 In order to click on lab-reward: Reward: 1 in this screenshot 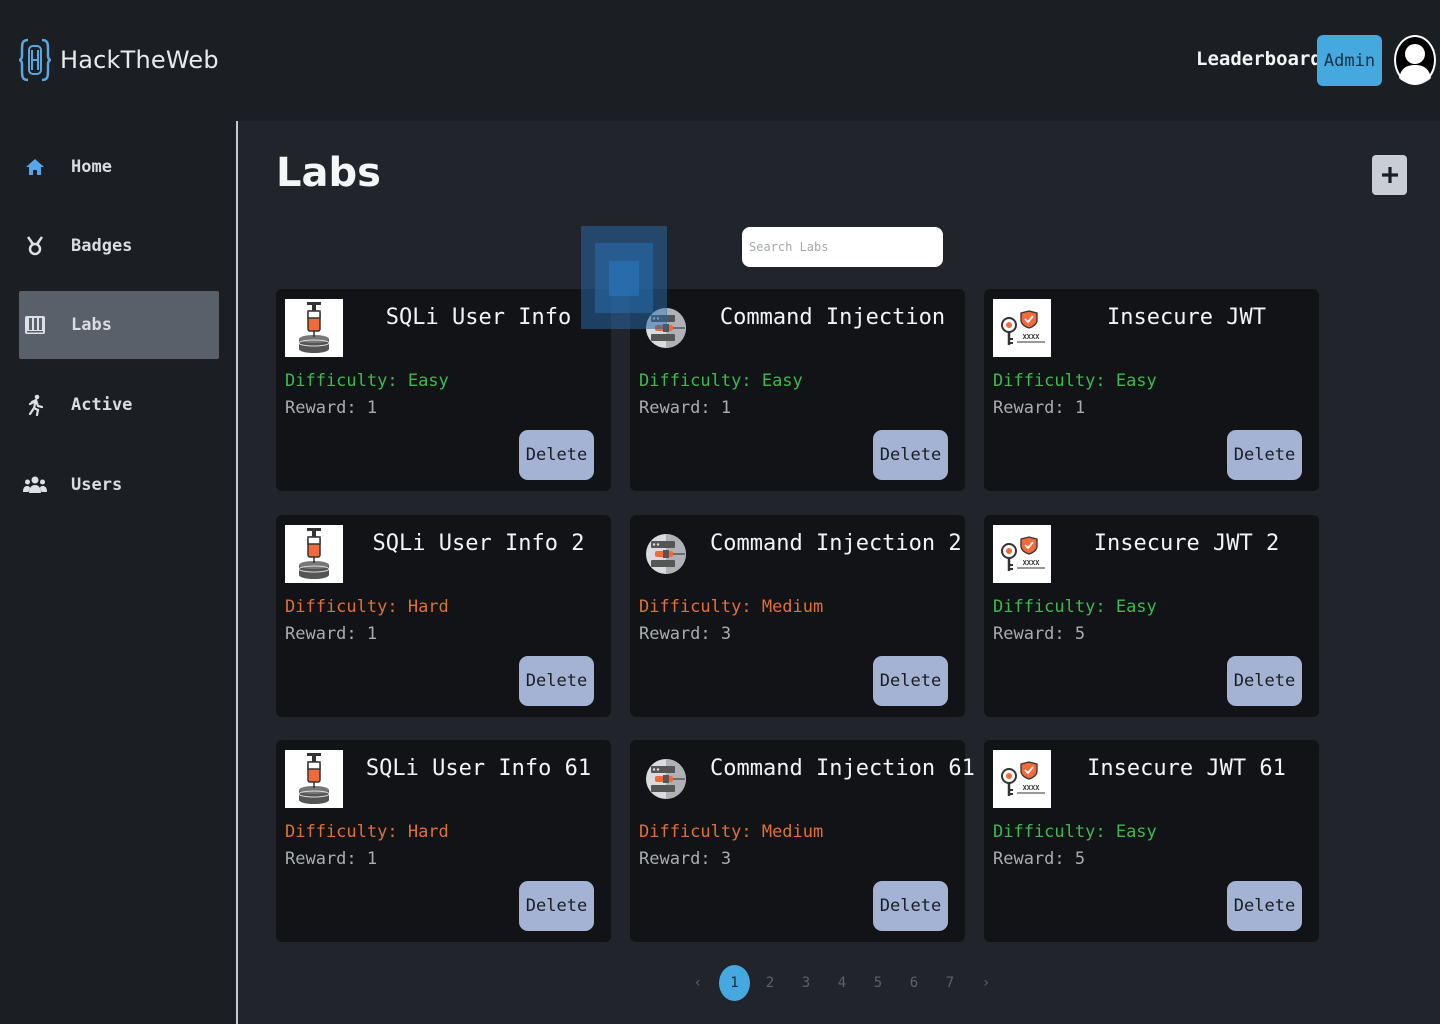, I will do `click(331, 408)`.